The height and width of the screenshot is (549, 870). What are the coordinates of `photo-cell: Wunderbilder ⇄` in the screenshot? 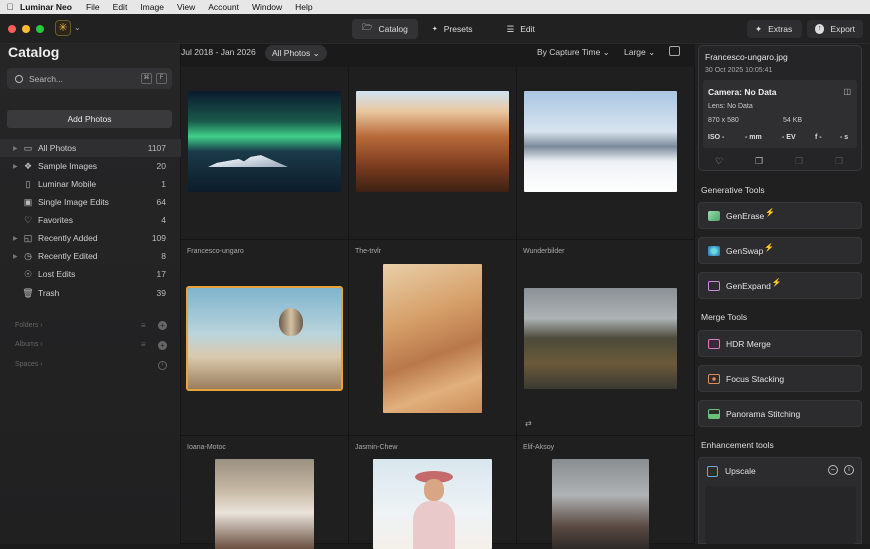 It's located at (606, 338).